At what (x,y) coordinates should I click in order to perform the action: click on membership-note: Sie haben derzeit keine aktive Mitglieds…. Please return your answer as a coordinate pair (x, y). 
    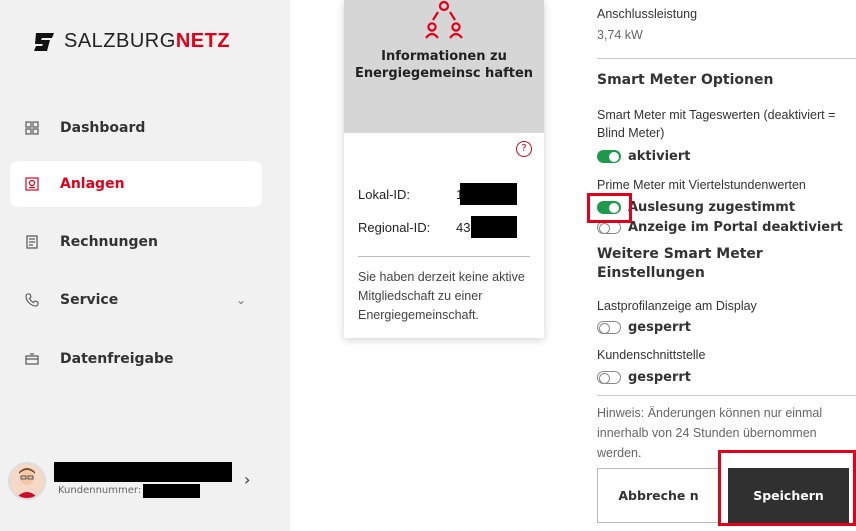
    Looking at the image, I should click on (441, 296).